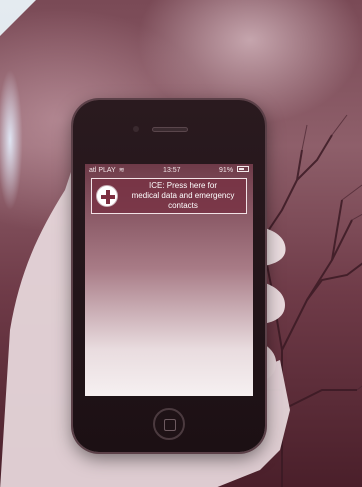  Describe the element at coordinates (107, 196) in the screenshot. I see `medical-cross-icon` at that location.